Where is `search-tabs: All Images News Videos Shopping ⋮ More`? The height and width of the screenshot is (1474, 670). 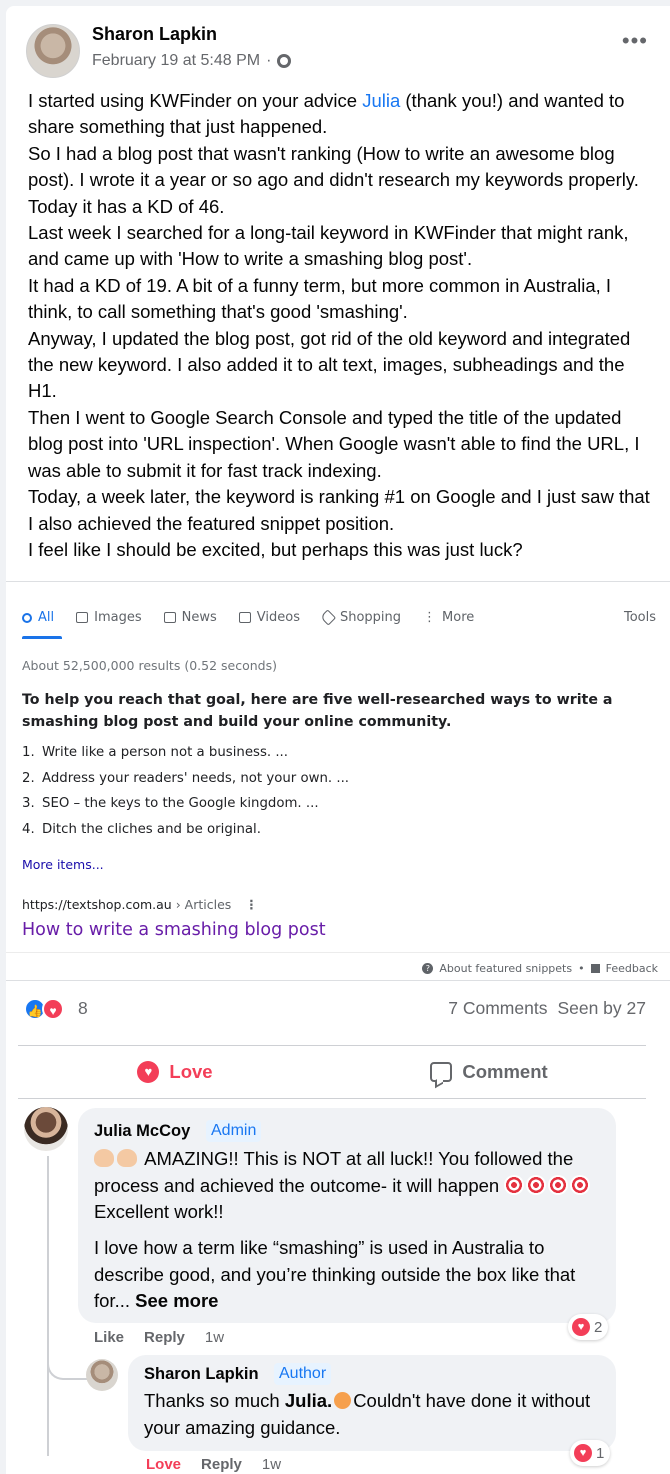 search-tabs: All Images News Videos Shopping ⋮ More is located at coordinates (259, 617).